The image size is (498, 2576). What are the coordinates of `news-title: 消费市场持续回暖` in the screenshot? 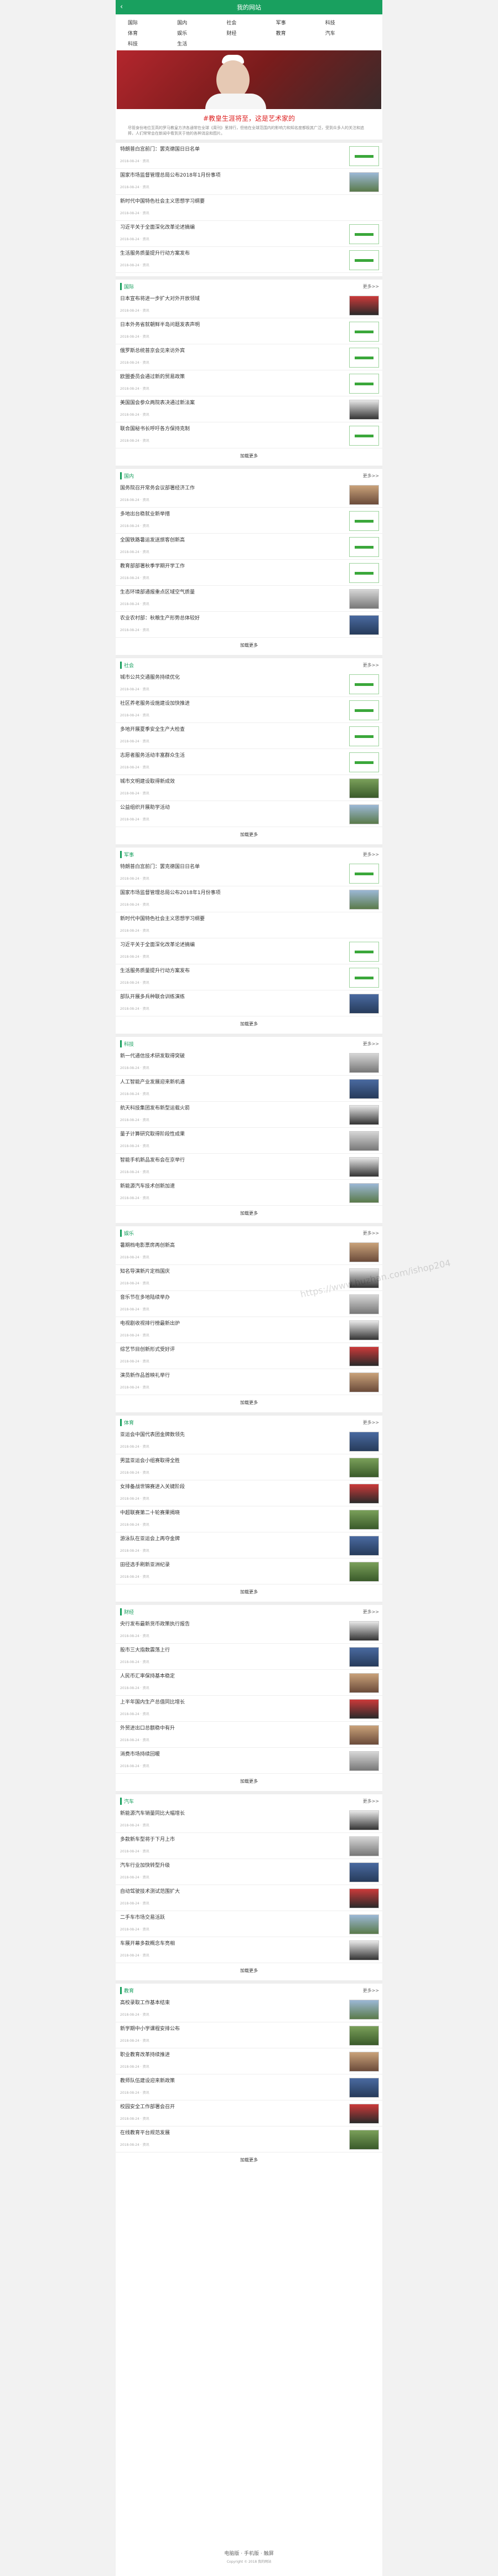 It's located at (233, 1755).